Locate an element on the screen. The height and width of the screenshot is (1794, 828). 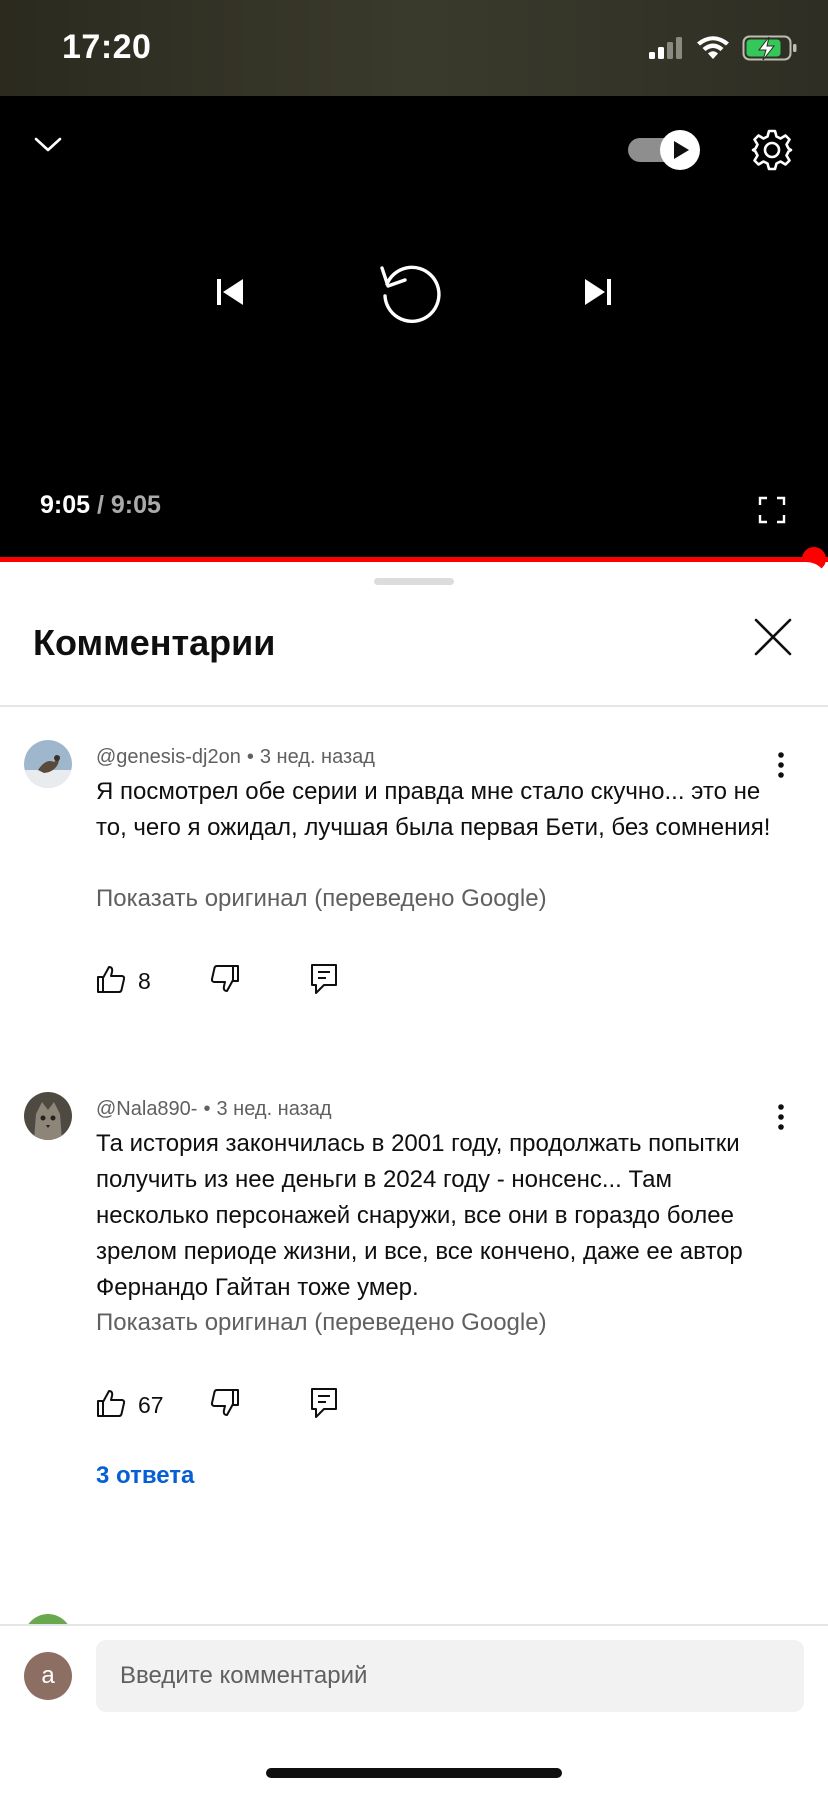
comment-actions: 8 is located at coordinates (216, 981).